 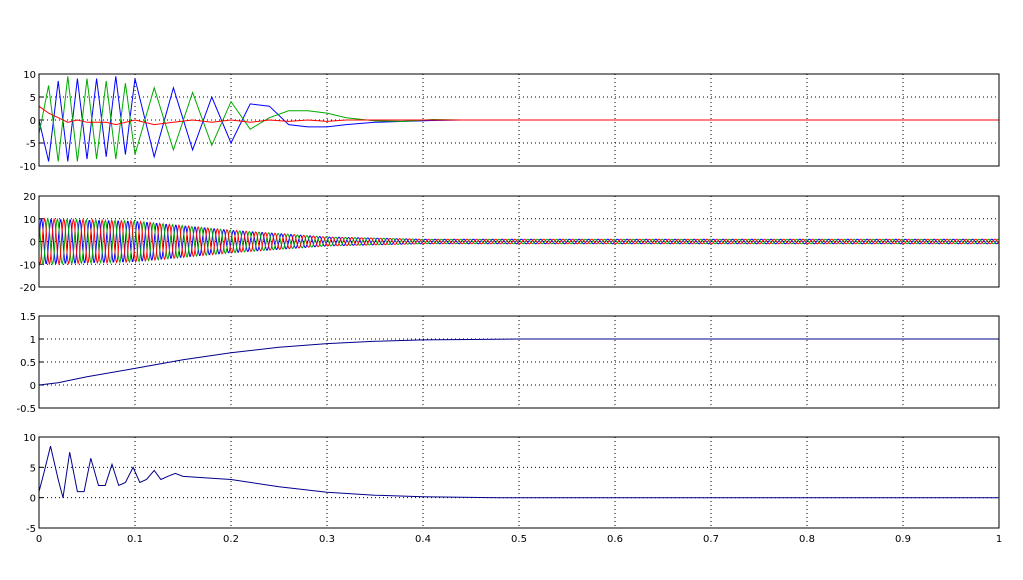 What do you see at coordinates (903, 539) in the screenshot?
I see `x-tick-label: 0.9` at bounding box center [903, 539].